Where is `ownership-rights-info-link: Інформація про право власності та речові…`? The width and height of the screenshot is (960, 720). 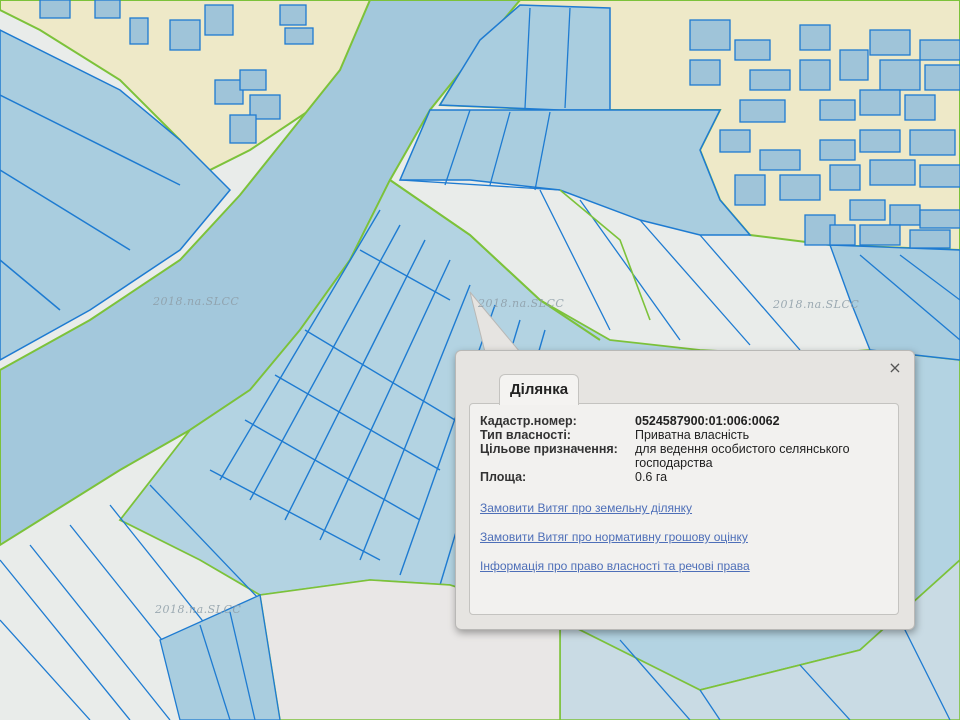 ownership-rights-info-link: Інформація про право власності та речові… is located at coordinates (615, 566).